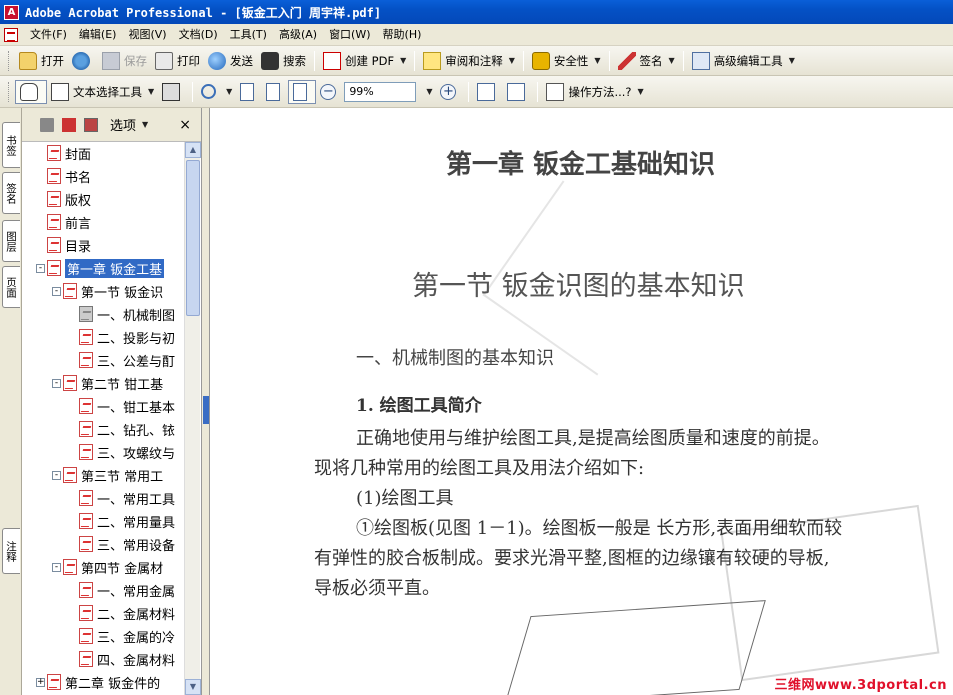 The height and width of the screenshot is (695, 953). Describe the element at coordinates (121, 636) in the screenshot. I see `bookmark-item: 三、金属的冷` at that location.